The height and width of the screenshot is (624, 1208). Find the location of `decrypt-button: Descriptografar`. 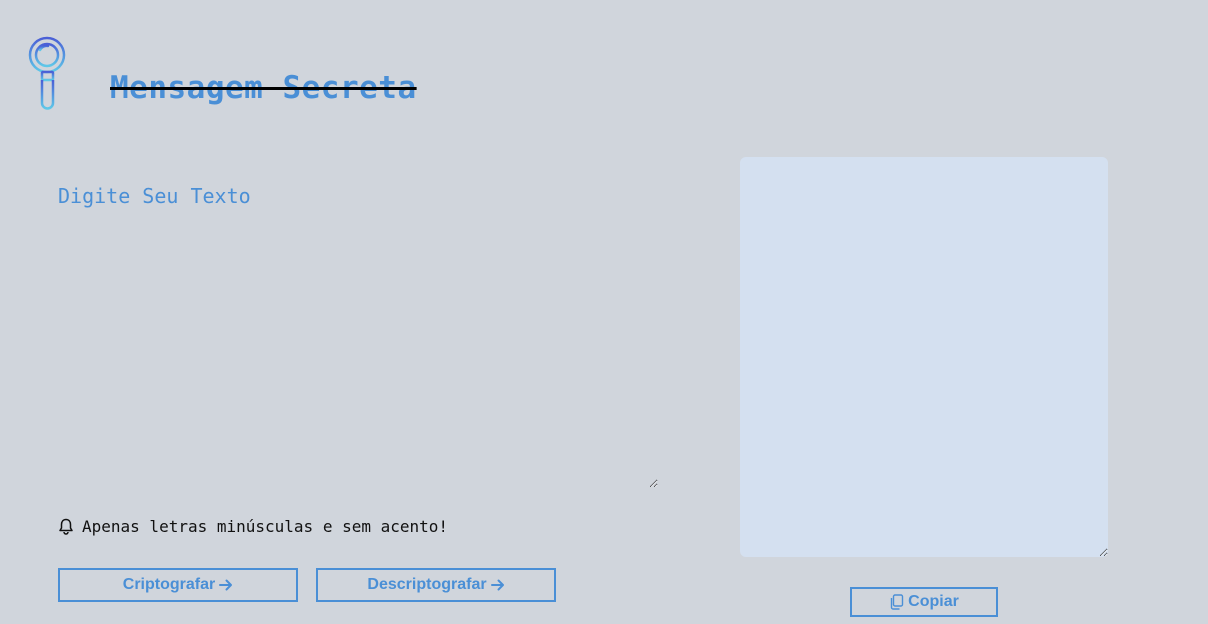

decrypt-button: Descriptografar is located at coordinates (436, 585).